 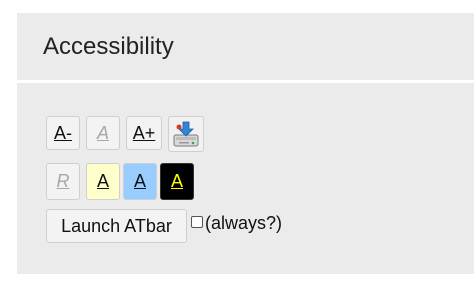 I want to click on panel-divider, so click(x=245, y=81).